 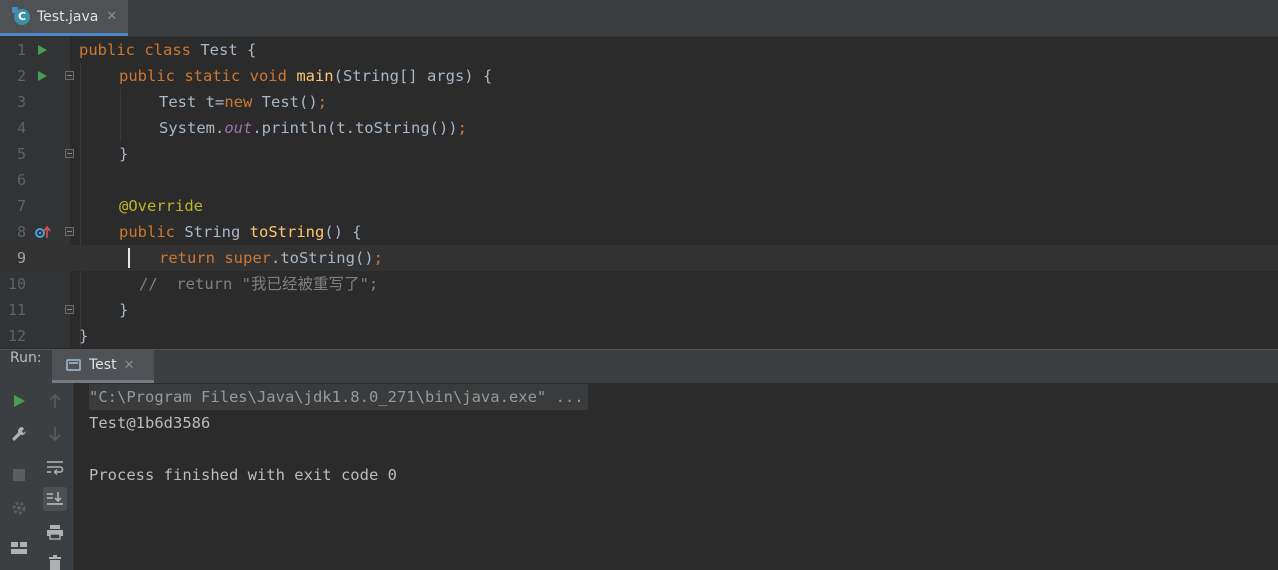 I want to click on class-name: Test, so click(x=219, y=50).